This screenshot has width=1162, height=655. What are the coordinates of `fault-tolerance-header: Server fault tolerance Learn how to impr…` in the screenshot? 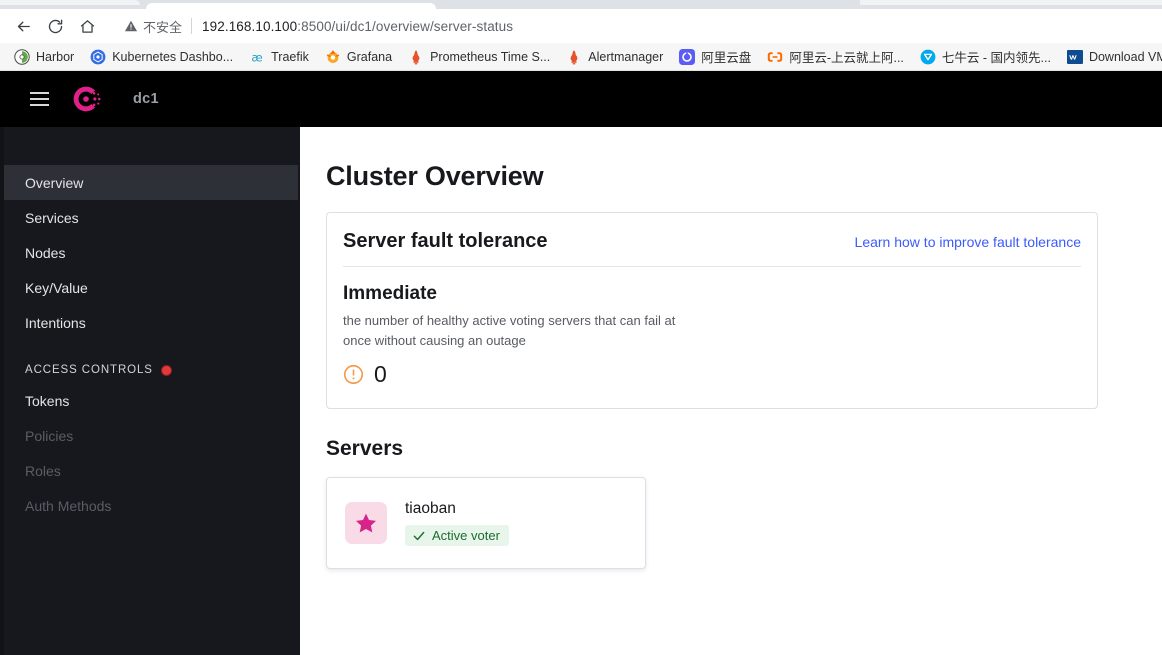 It's located at (712, 240).